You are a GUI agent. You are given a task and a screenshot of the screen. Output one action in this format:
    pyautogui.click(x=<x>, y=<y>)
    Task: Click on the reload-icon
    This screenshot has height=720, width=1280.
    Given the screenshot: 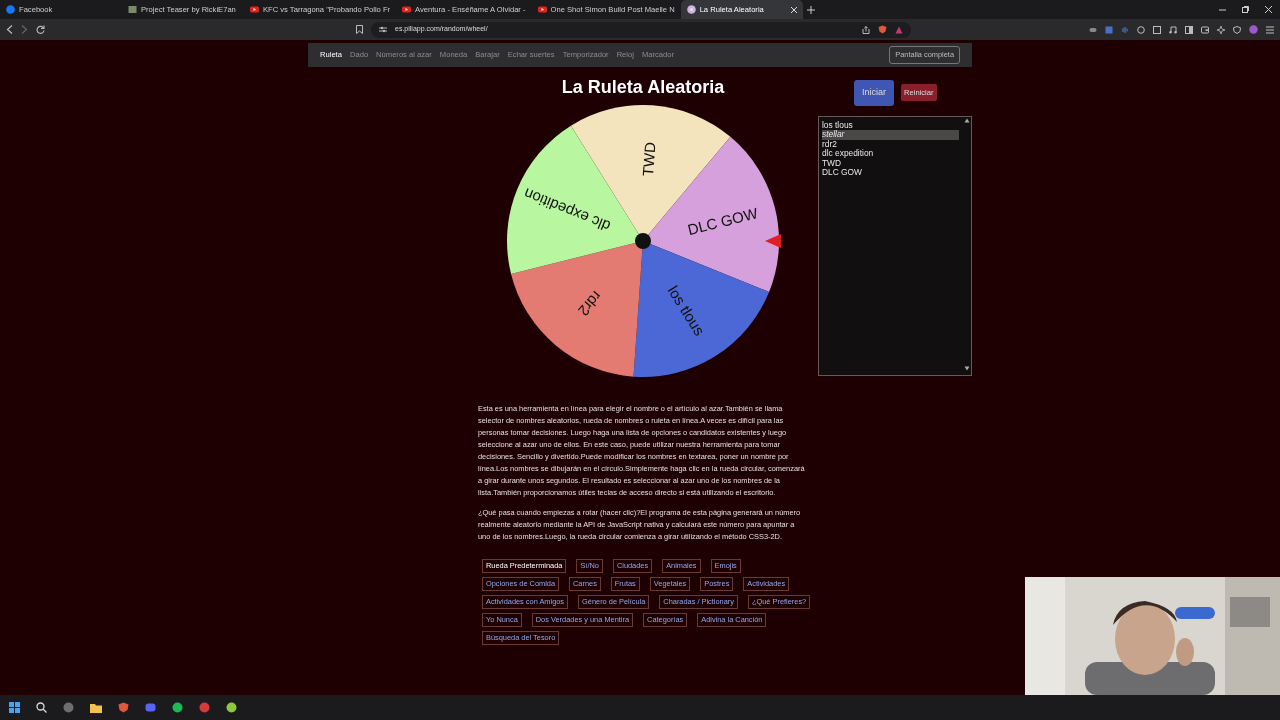 What is the action you would take?
    pyautogui.click(x=40, y=29)
    